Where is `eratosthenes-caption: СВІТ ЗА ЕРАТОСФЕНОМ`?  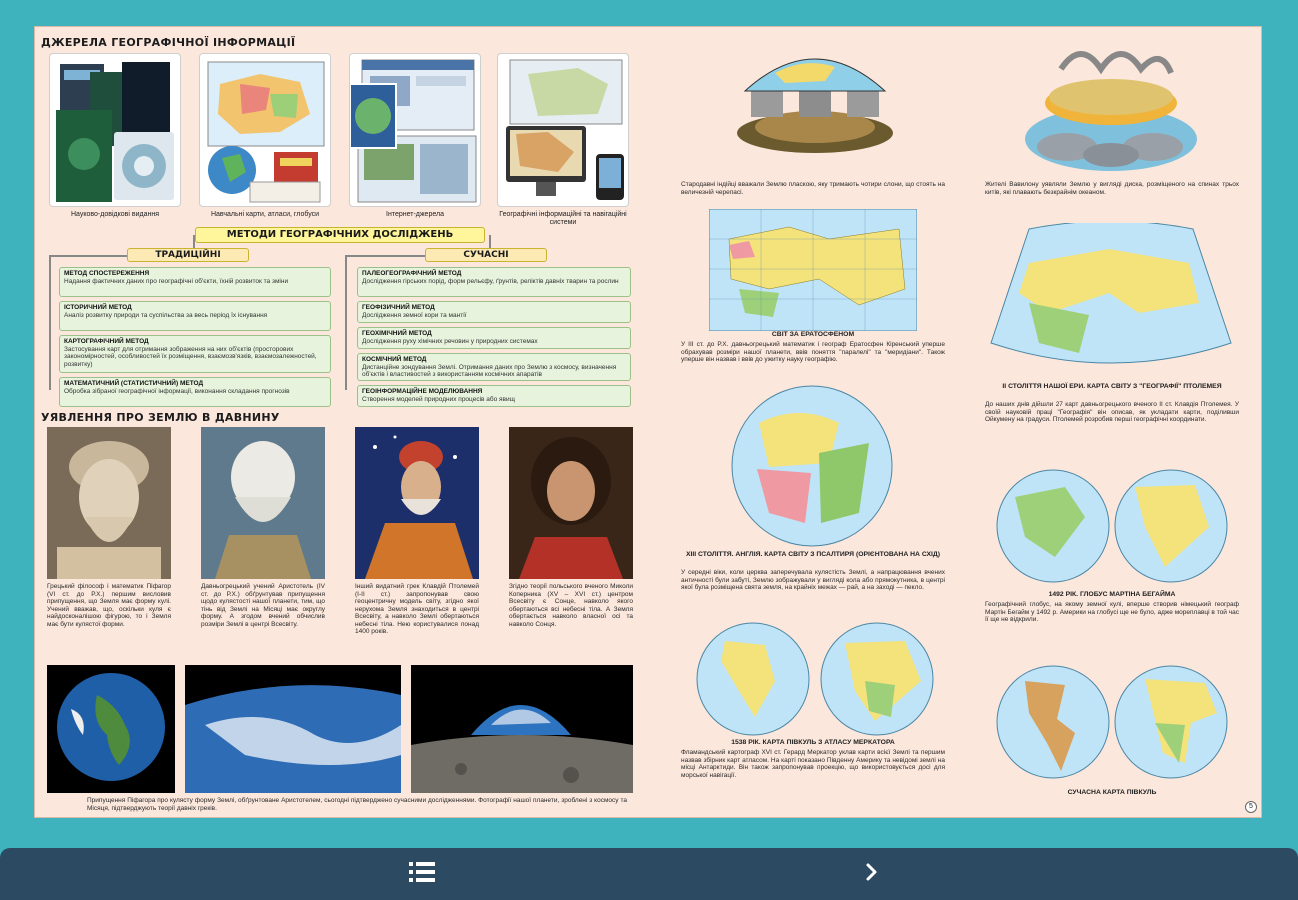 eratosthenes-caption: СВІТ ЗА ЕРАТОСФЕНОМ is located at coordinates (813, 334).